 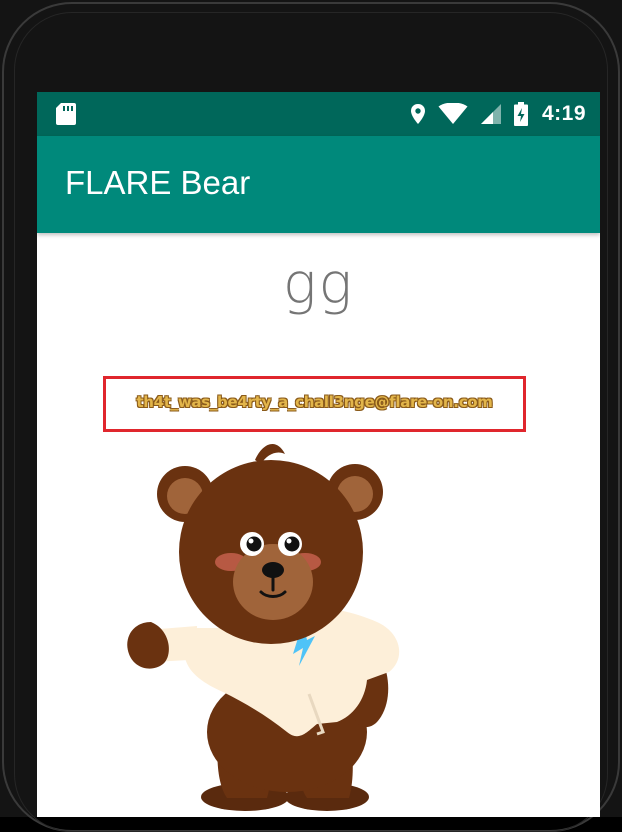 I want to click on result-text: gg, so click(x=318, y=284).